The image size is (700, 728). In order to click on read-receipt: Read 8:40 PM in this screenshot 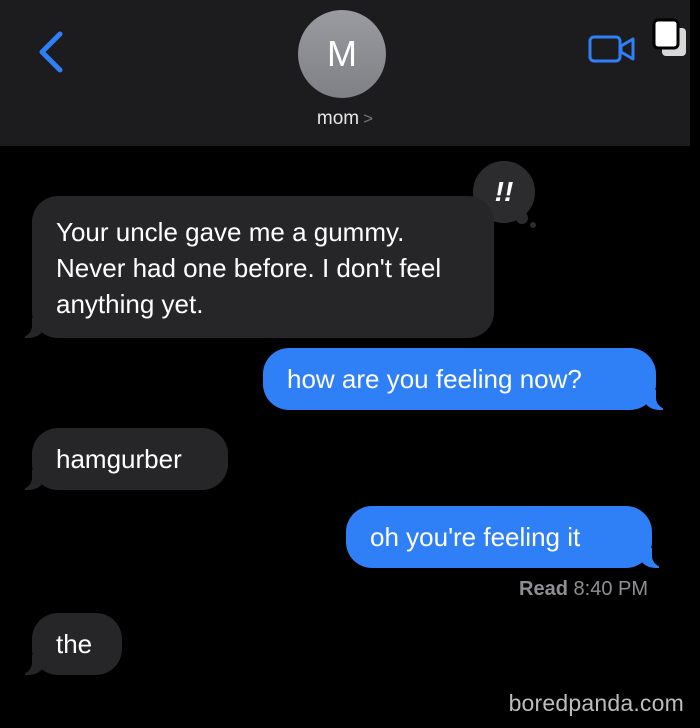, I will do `click(583, 589)`.